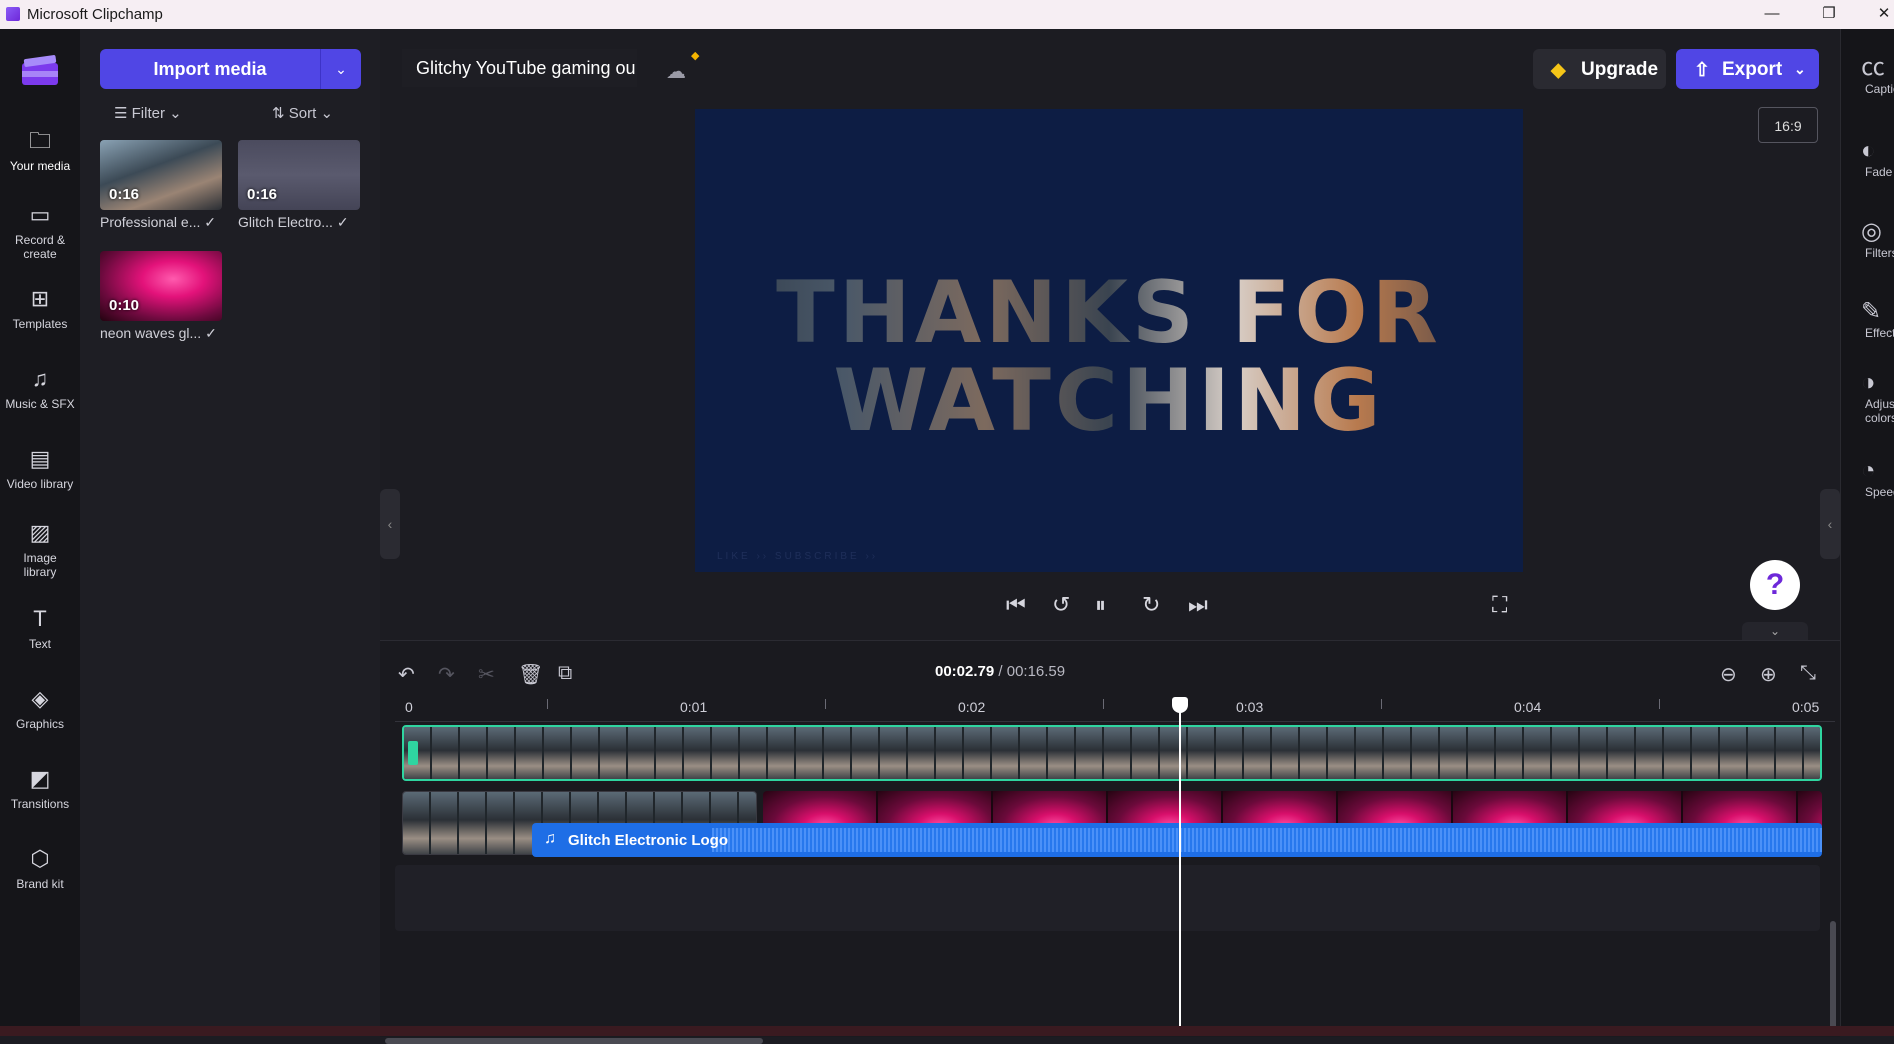  Describe the element at coordinates (1016, 605) in the screenshot. I see `skip-back-icon: ⏮` at that location.